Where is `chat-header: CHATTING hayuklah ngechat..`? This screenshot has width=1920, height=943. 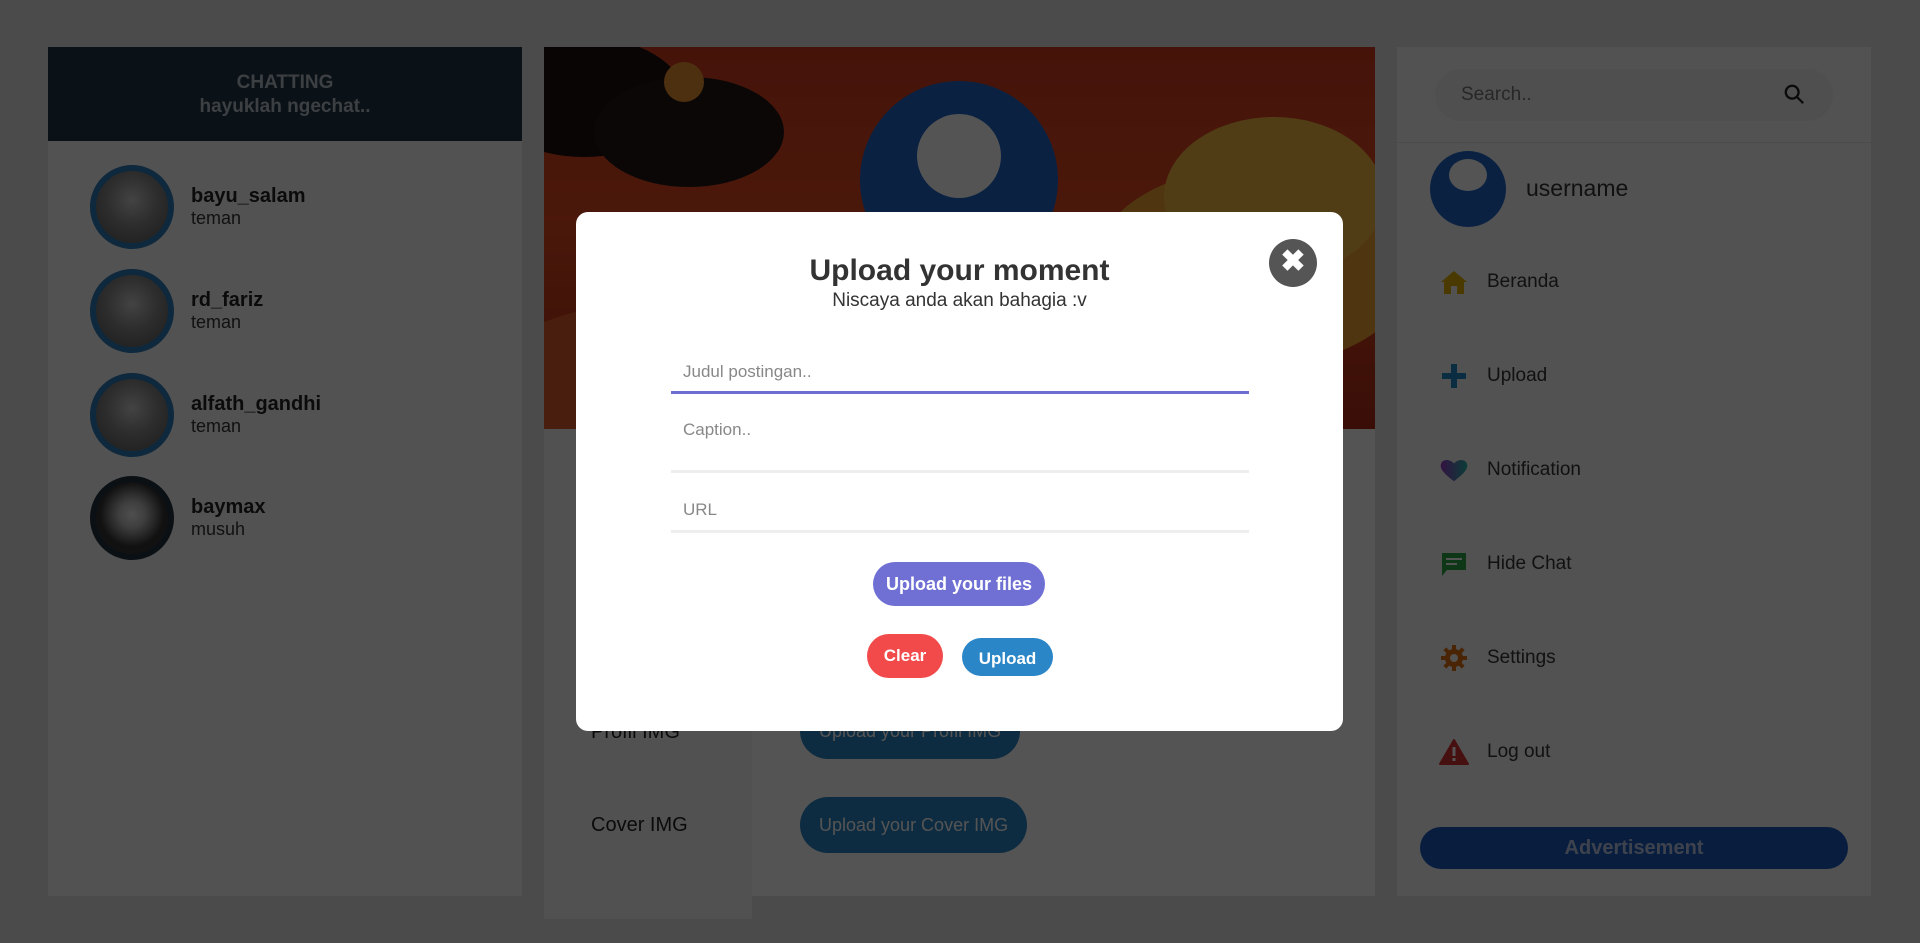
chat-header: CHATTING hayuklah ngechat.. is located at coordinates (285, 94).